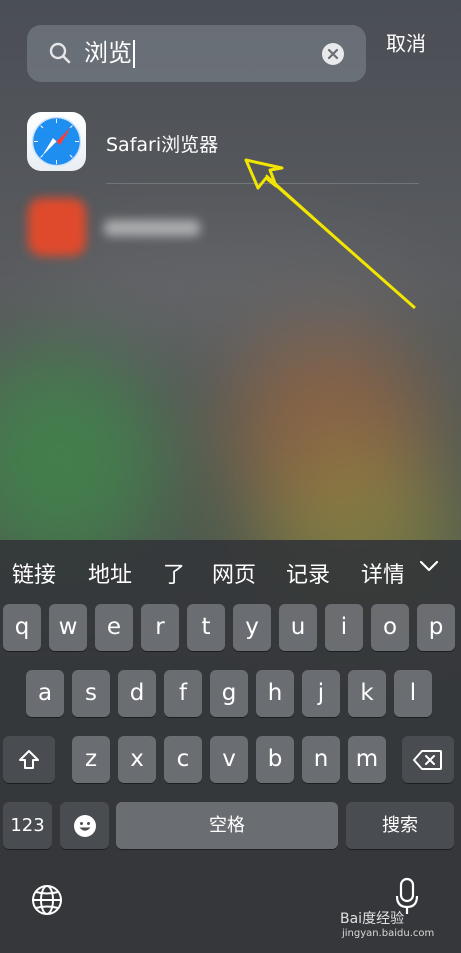  I want to click on key-w: w, so click(68, 627).